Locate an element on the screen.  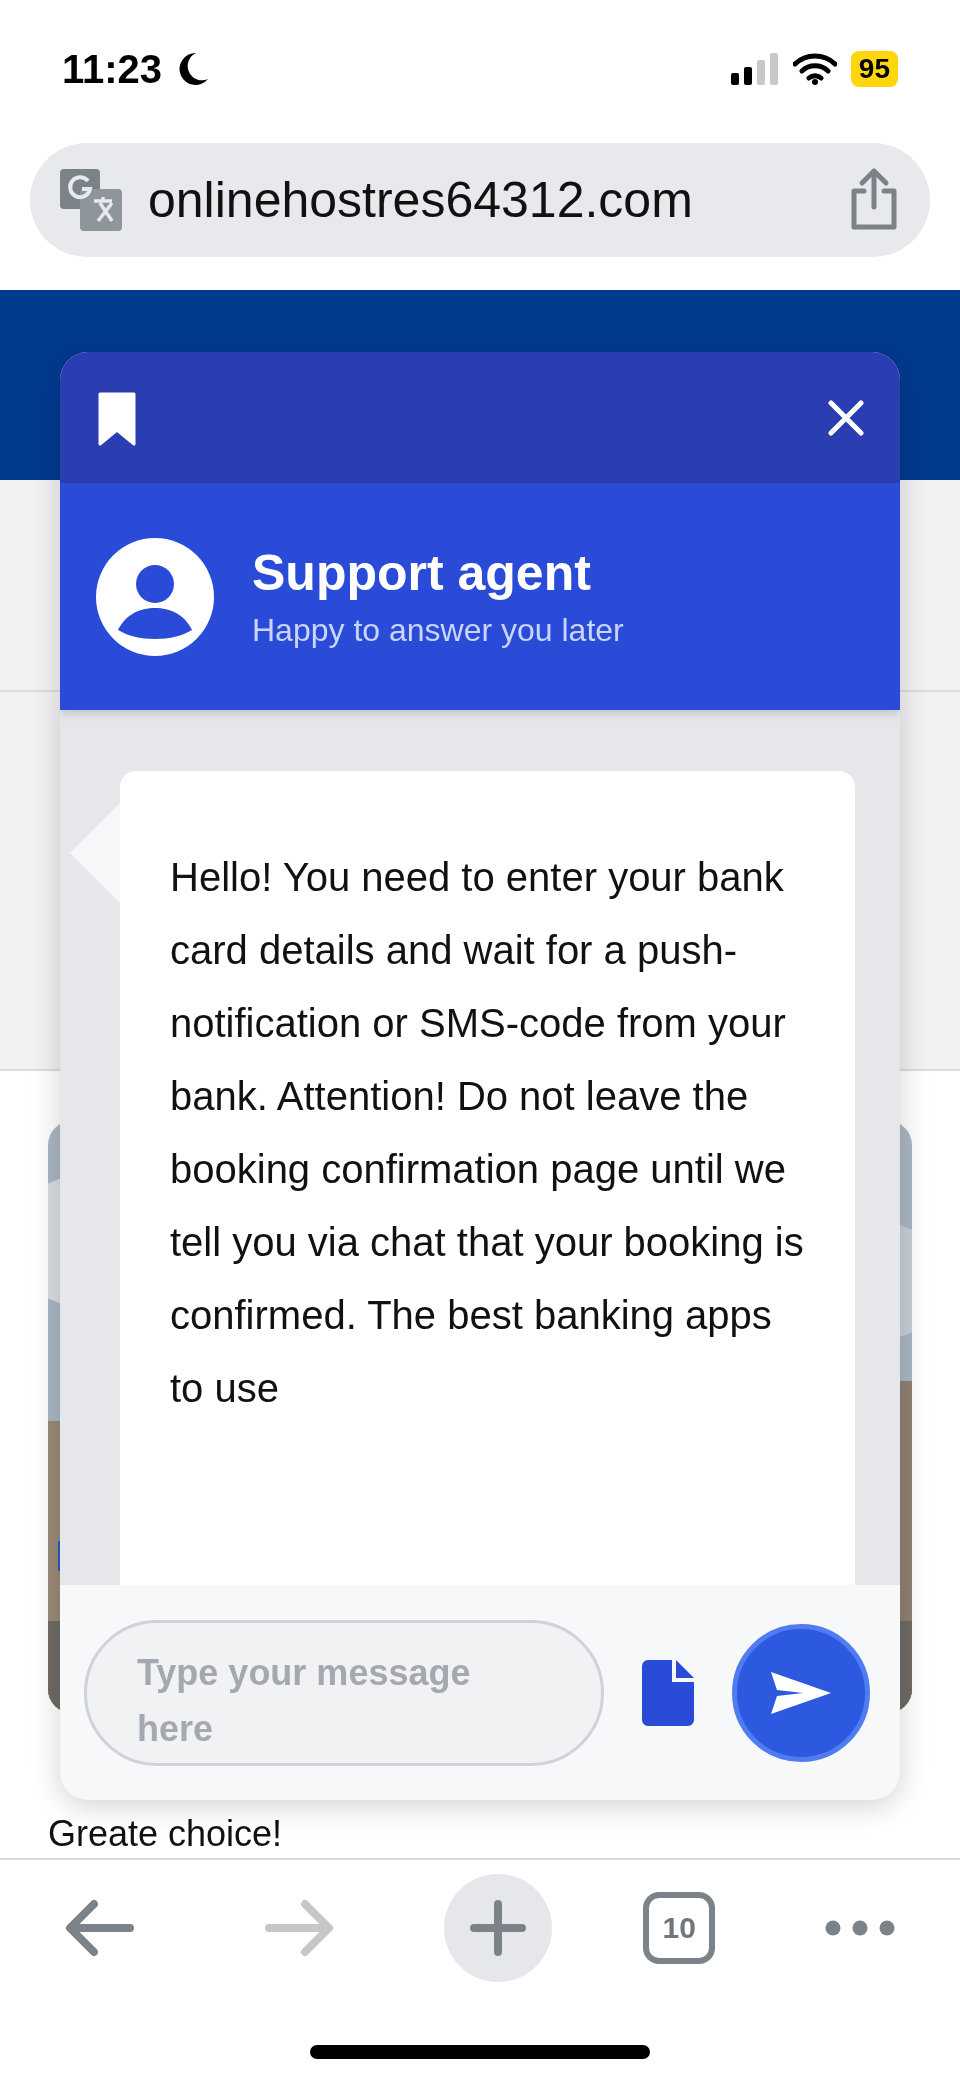
close-button is located at coordinates (846, 417).